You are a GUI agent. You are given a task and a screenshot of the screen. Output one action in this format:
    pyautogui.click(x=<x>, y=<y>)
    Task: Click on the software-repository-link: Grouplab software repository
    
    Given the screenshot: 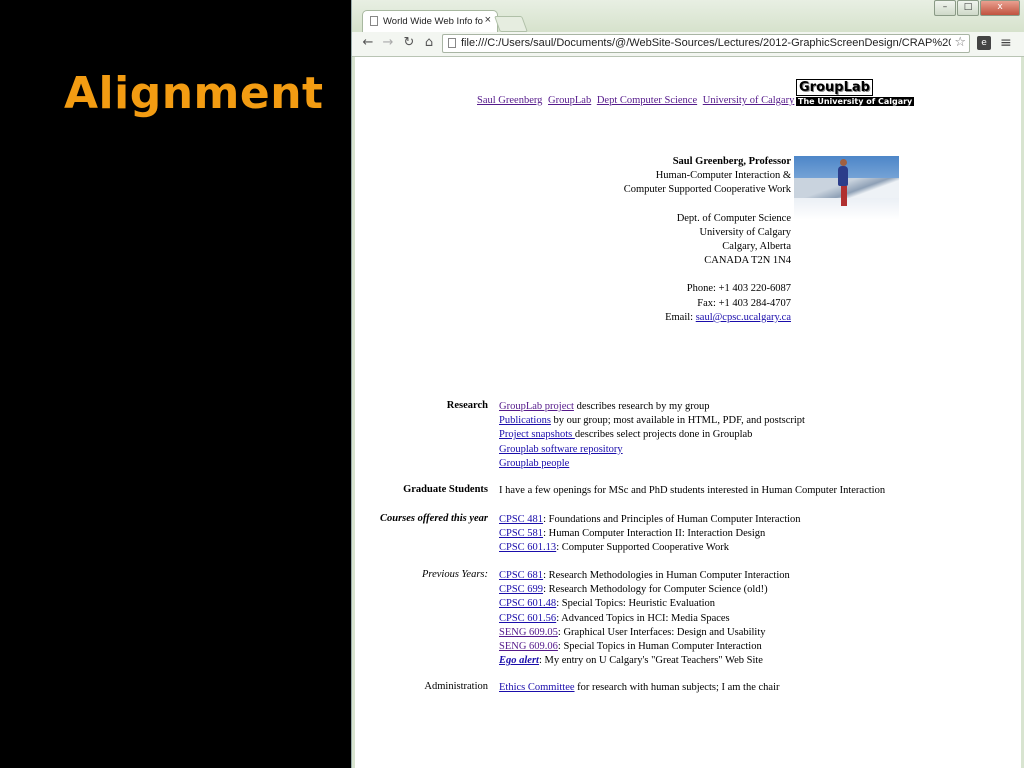 What is the action you would take?
    pyautogui.click(x=561, y=449)
    